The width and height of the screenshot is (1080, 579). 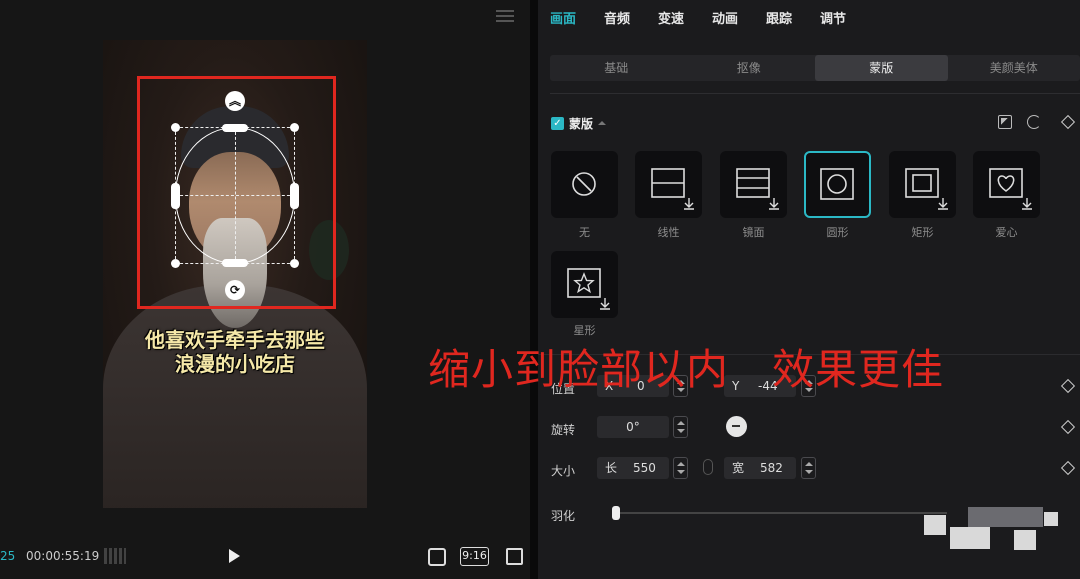 What do you see at coordinates (563, 471) in the screenshot?
I see `size-label: 大小` at bounding box center [563, 471].